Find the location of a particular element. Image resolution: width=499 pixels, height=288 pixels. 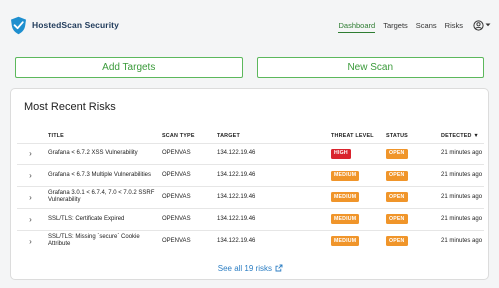

card-title: Most Recent Risks is located at coordinates (70, 107).